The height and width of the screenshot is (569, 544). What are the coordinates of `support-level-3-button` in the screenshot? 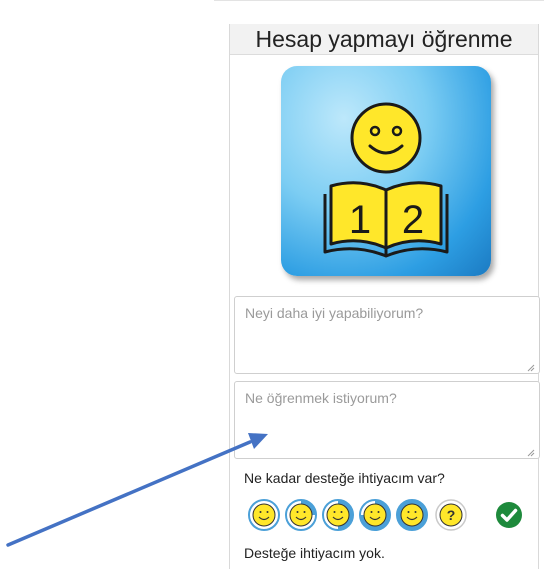 It's located at (375, 515).